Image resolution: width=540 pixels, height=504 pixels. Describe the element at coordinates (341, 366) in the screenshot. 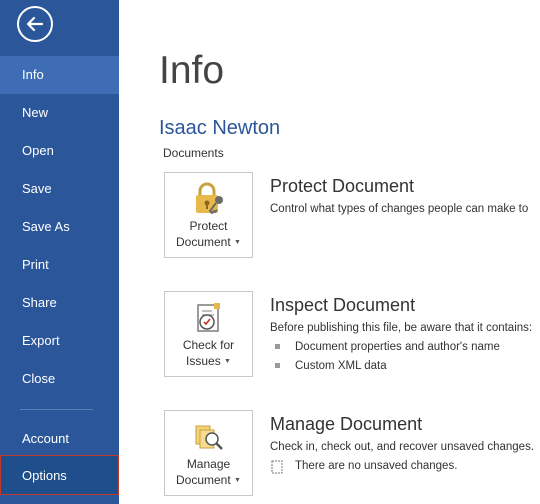

I see `inspect-bullet-2: Custom XML data` at that location.